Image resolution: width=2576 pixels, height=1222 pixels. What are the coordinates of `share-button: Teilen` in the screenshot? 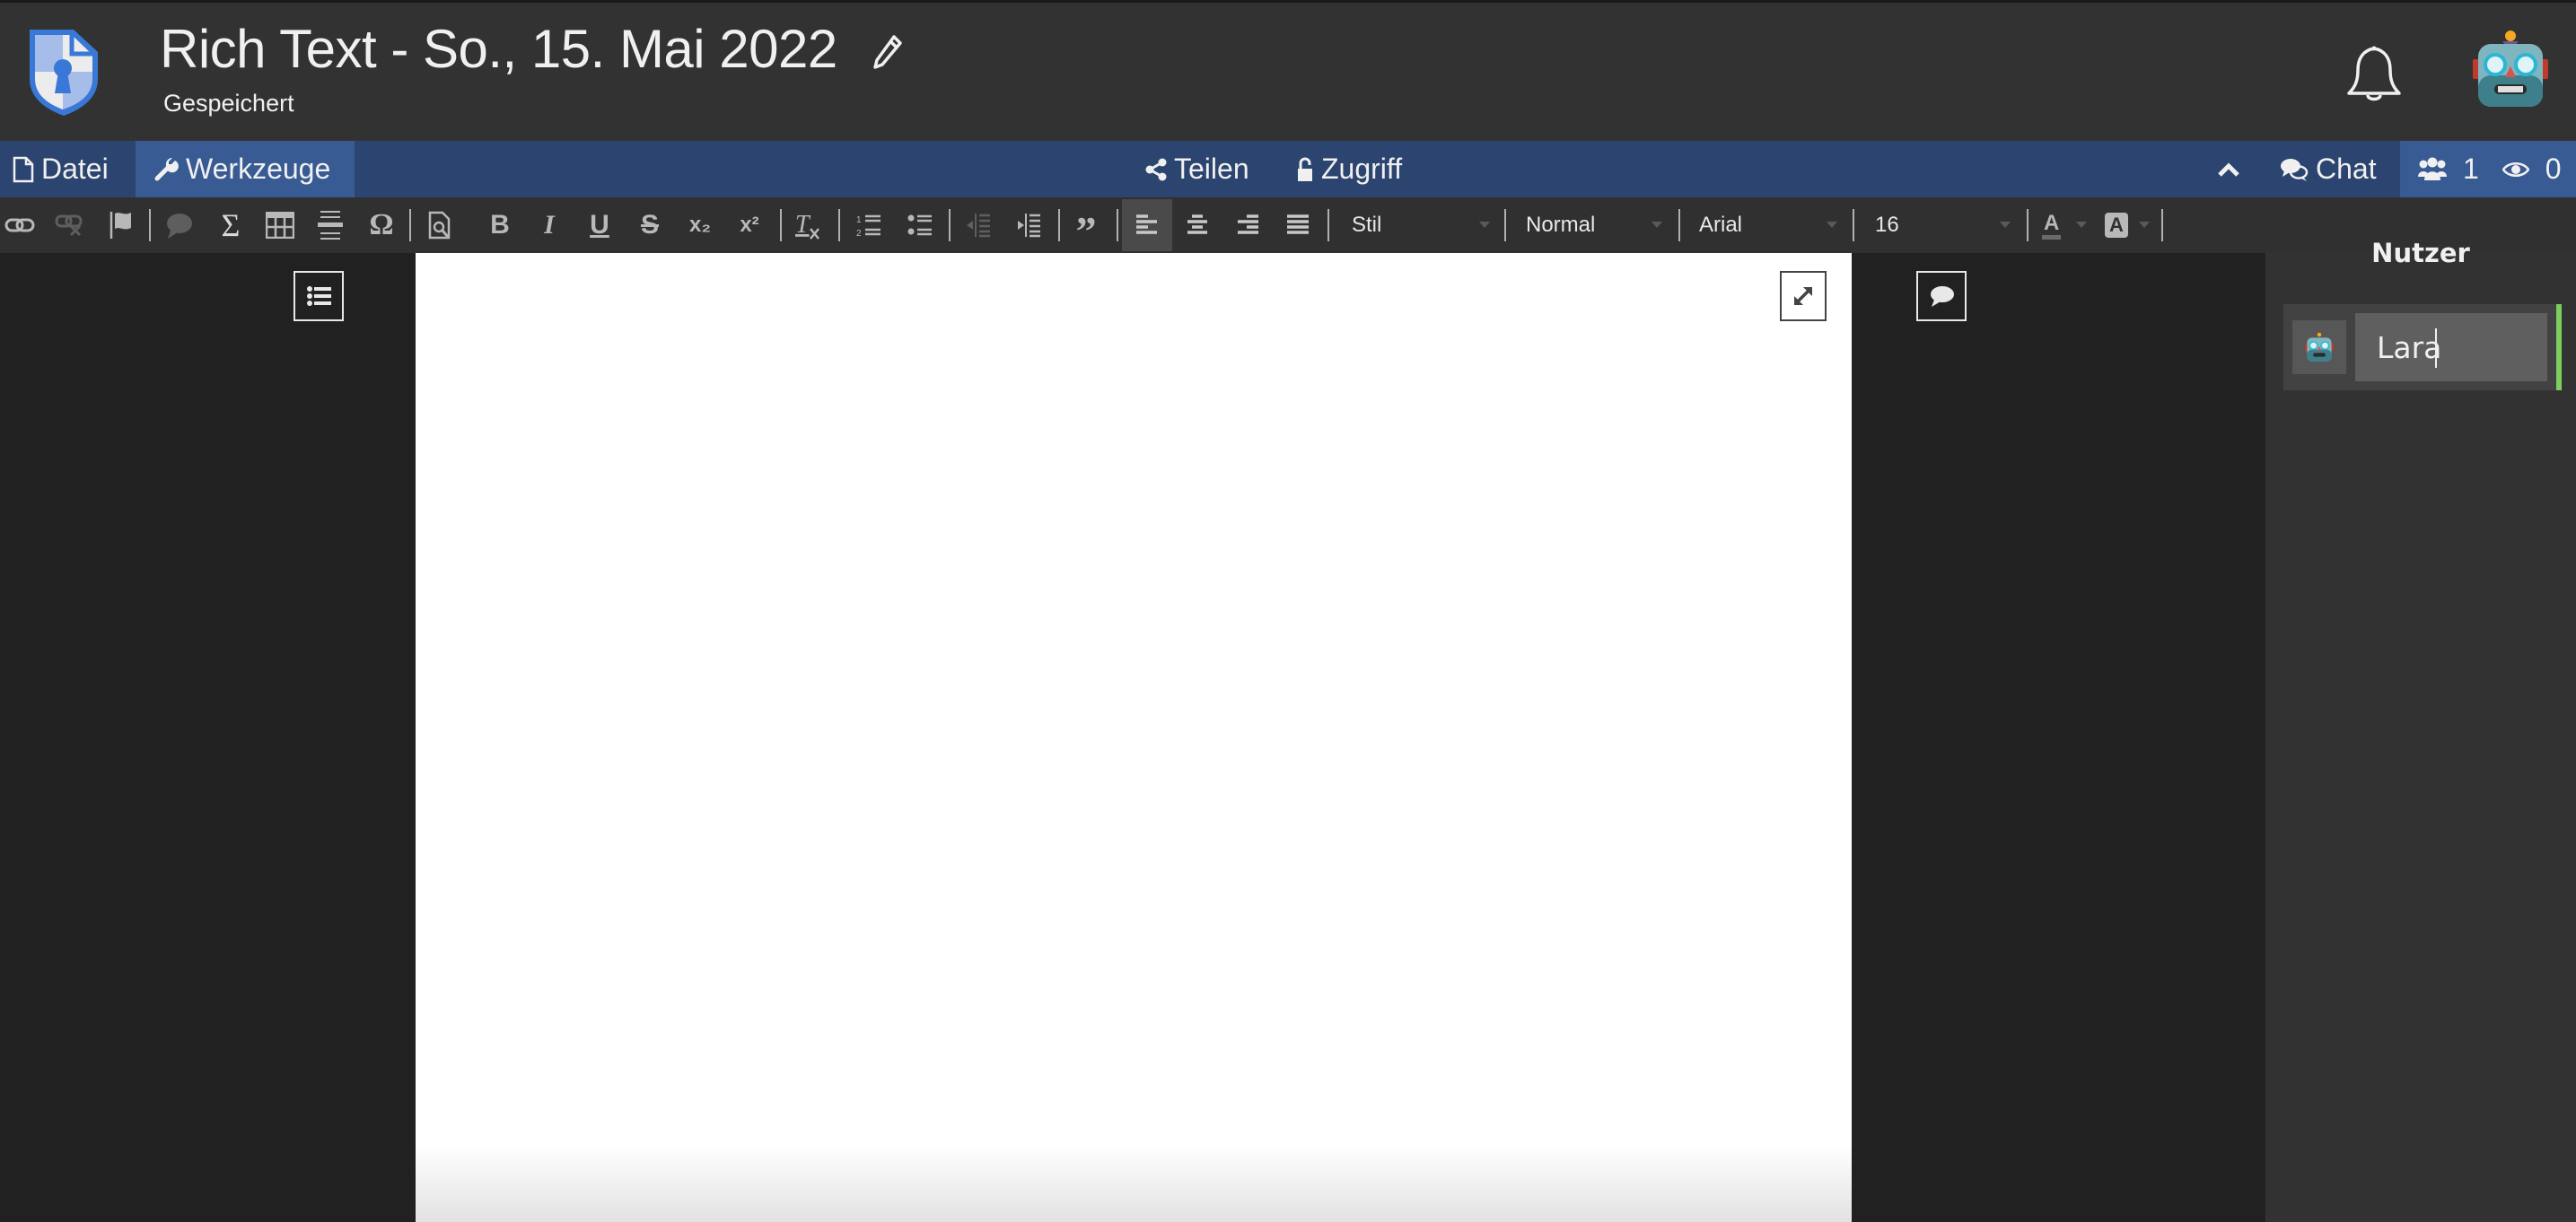 It's located at (1197, 169).